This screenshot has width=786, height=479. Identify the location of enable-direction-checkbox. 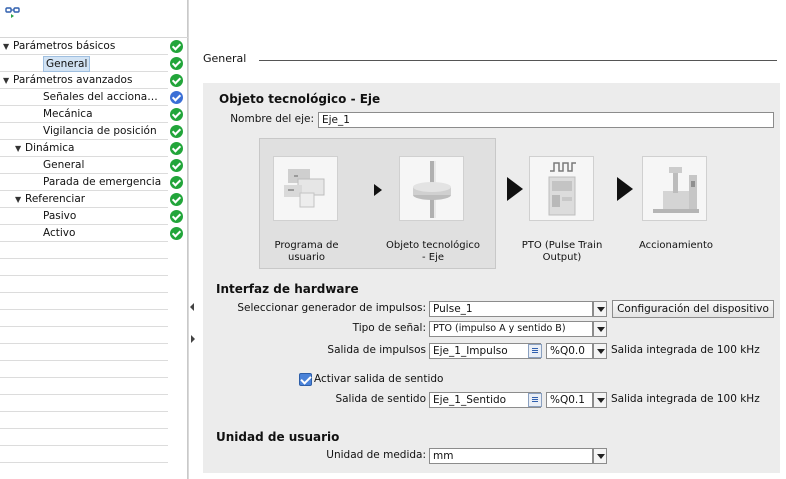
(305, 379).